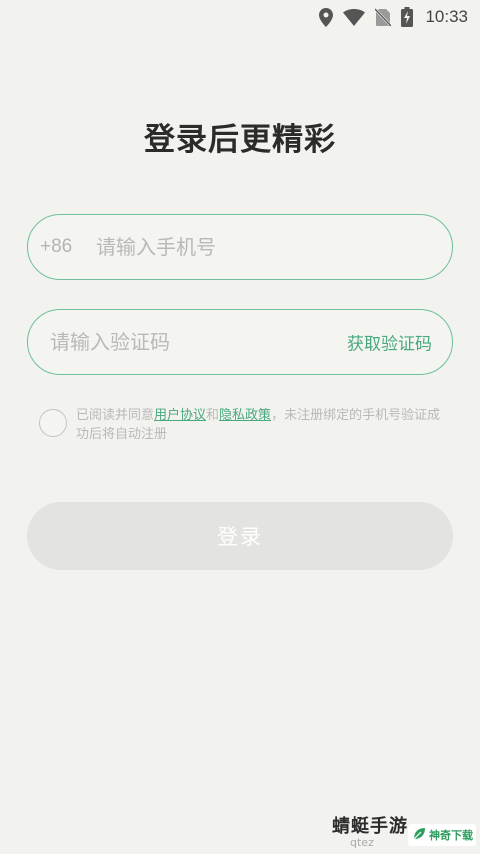  What do you see at coordinates (362, 842) in the screenshot?
I see `watermark-url: qtez` at bounding box center [362, 842].